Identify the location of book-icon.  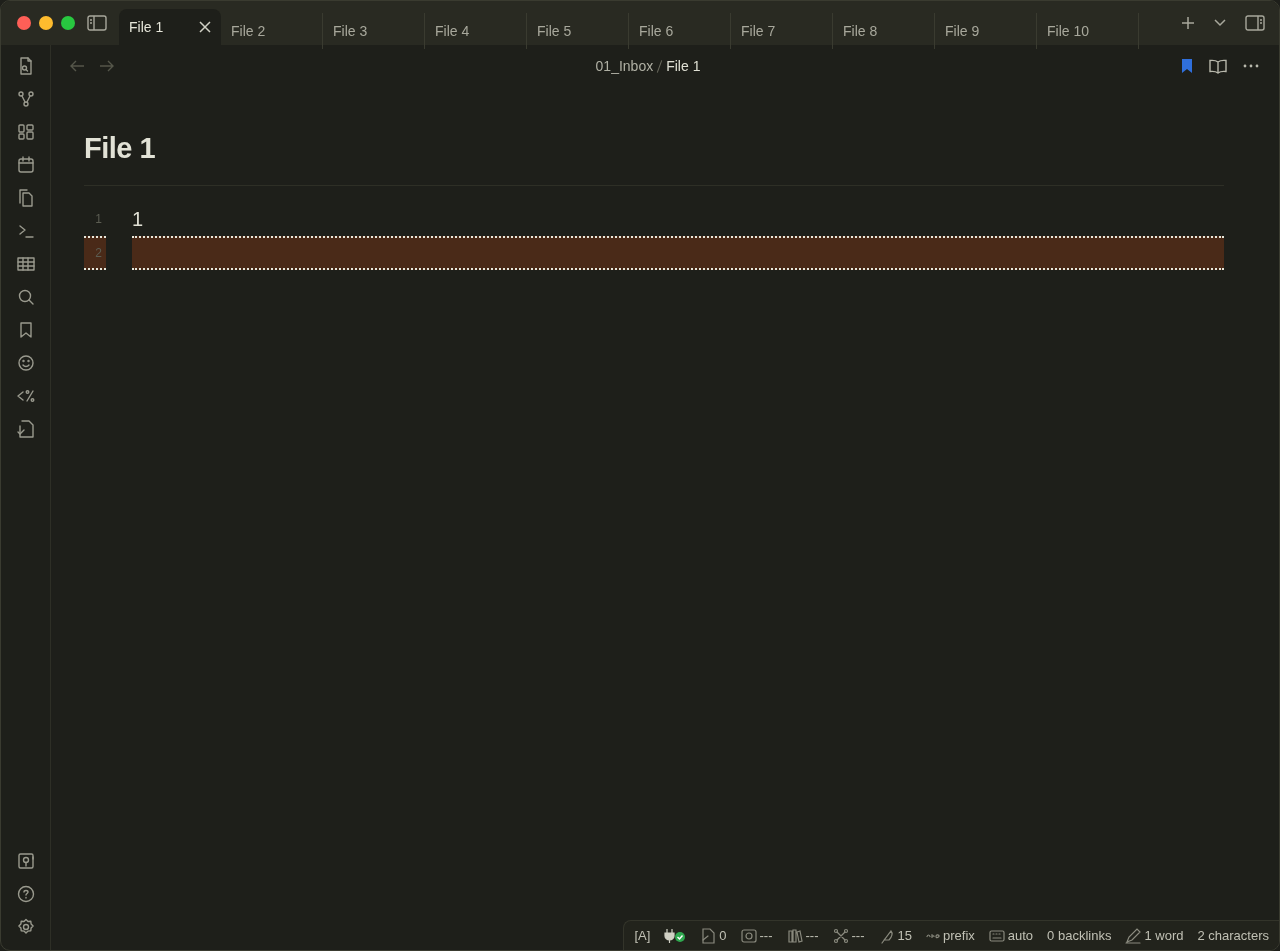
(1218, 66).